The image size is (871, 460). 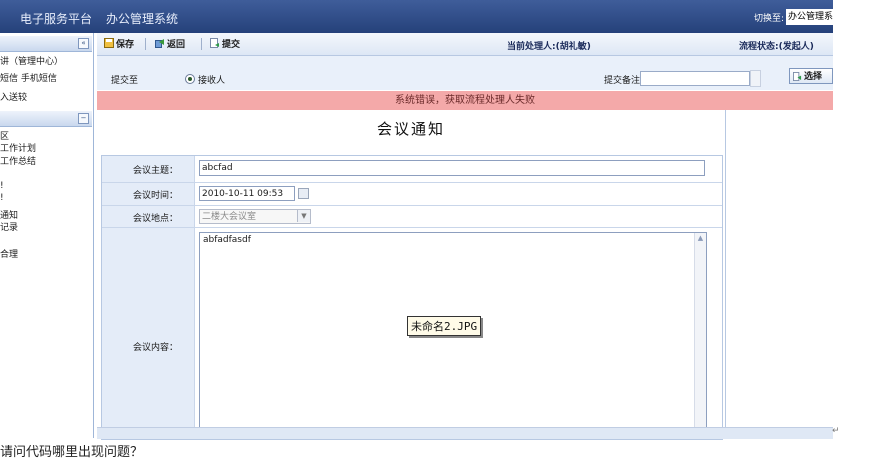 What do you see at coordinates (700, 335) in the screenshot?
I see `textarea-scrollbar: ▲` at bounding box center [700, 335].